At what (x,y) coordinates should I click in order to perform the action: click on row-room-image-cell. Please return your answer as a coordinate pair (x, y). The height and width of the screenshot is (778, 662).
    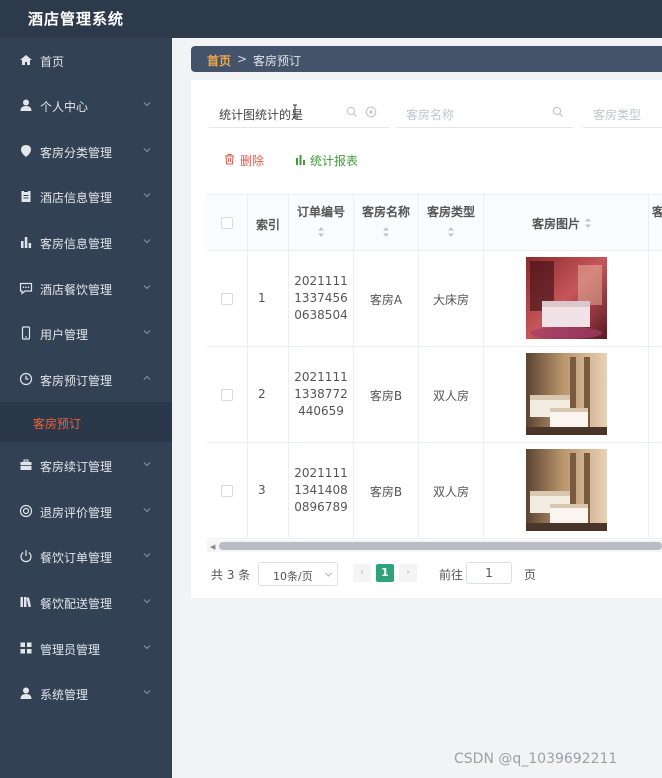
    Looking at the image, I should click on (566, 395).